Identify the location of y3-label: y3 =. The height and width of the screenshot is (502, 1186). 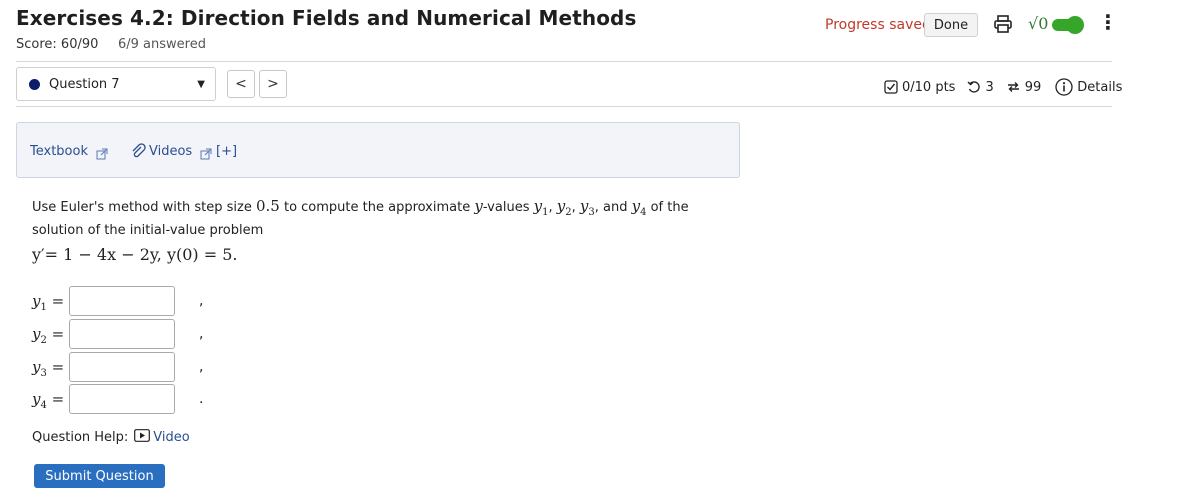
(48, 368).